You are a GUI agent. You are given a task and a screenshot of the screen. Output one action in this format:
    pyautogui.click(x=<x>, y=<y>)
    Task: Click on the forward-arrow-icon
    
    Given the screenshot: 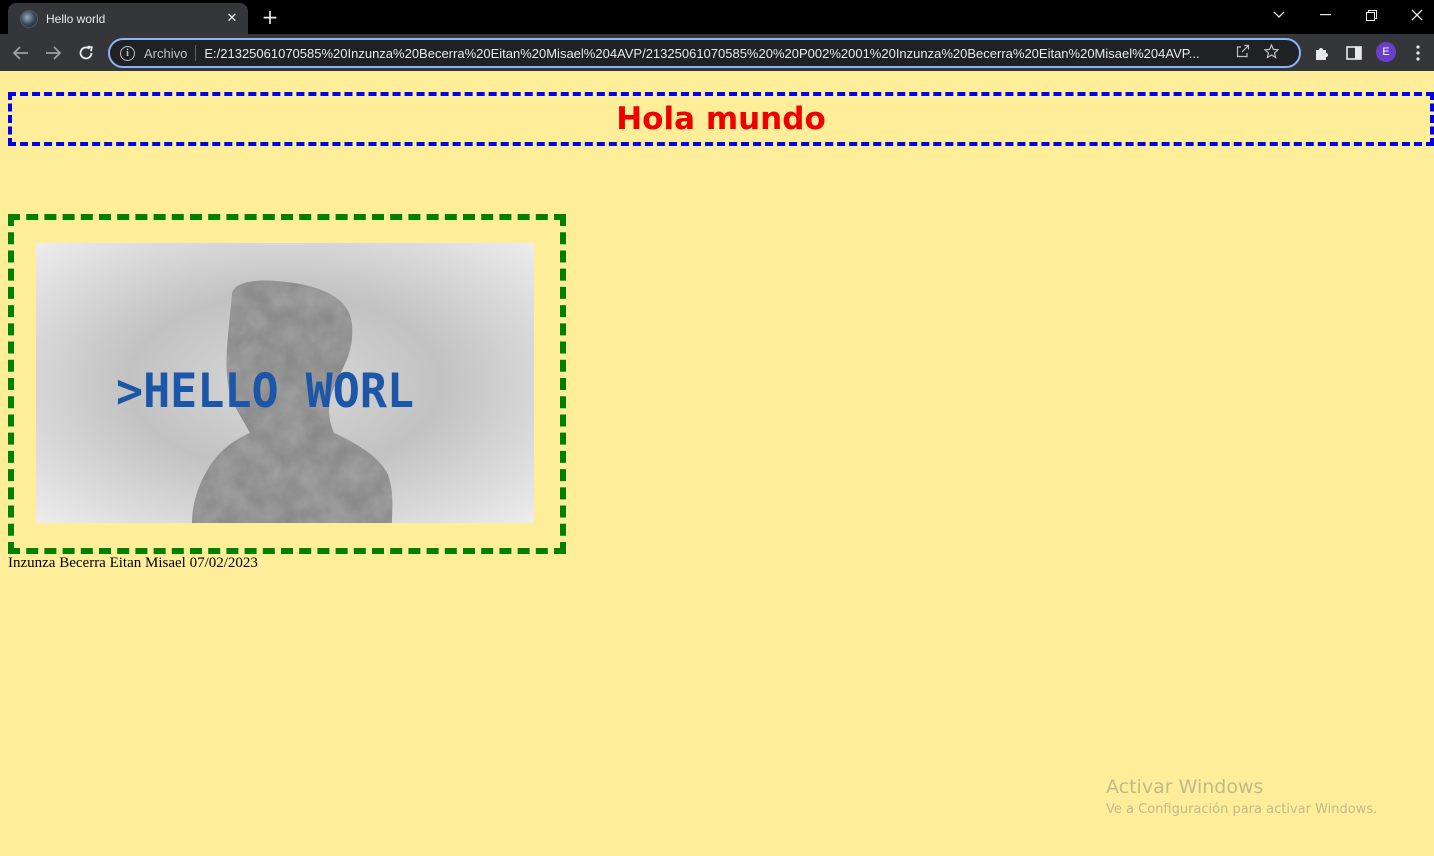 What is the action you would take?
    pyautogui.click(x=53, y=53)
    